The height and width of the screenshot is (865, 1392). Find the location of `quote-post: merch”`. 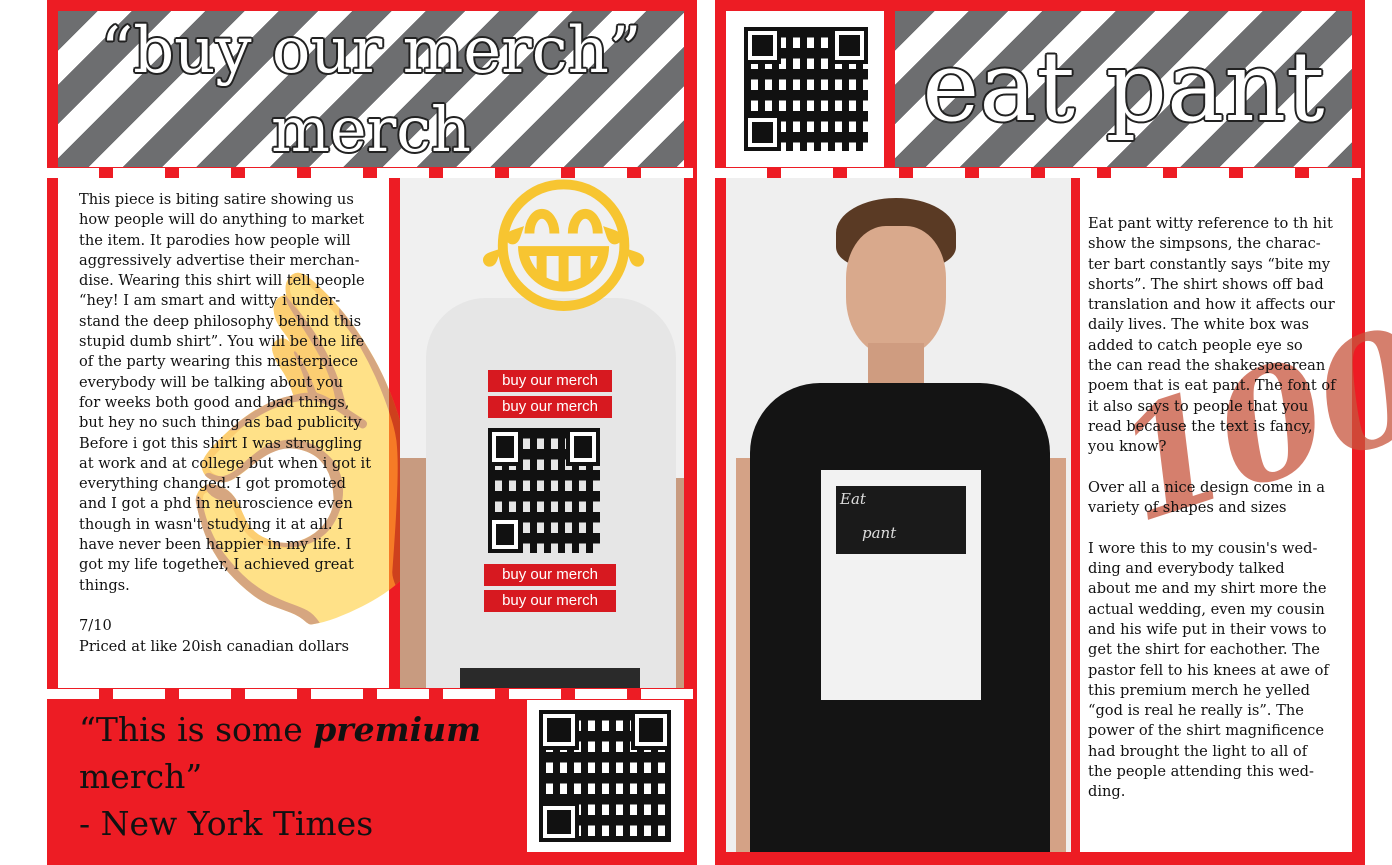

quote-post: merch” is located at coordinates (141, 776).